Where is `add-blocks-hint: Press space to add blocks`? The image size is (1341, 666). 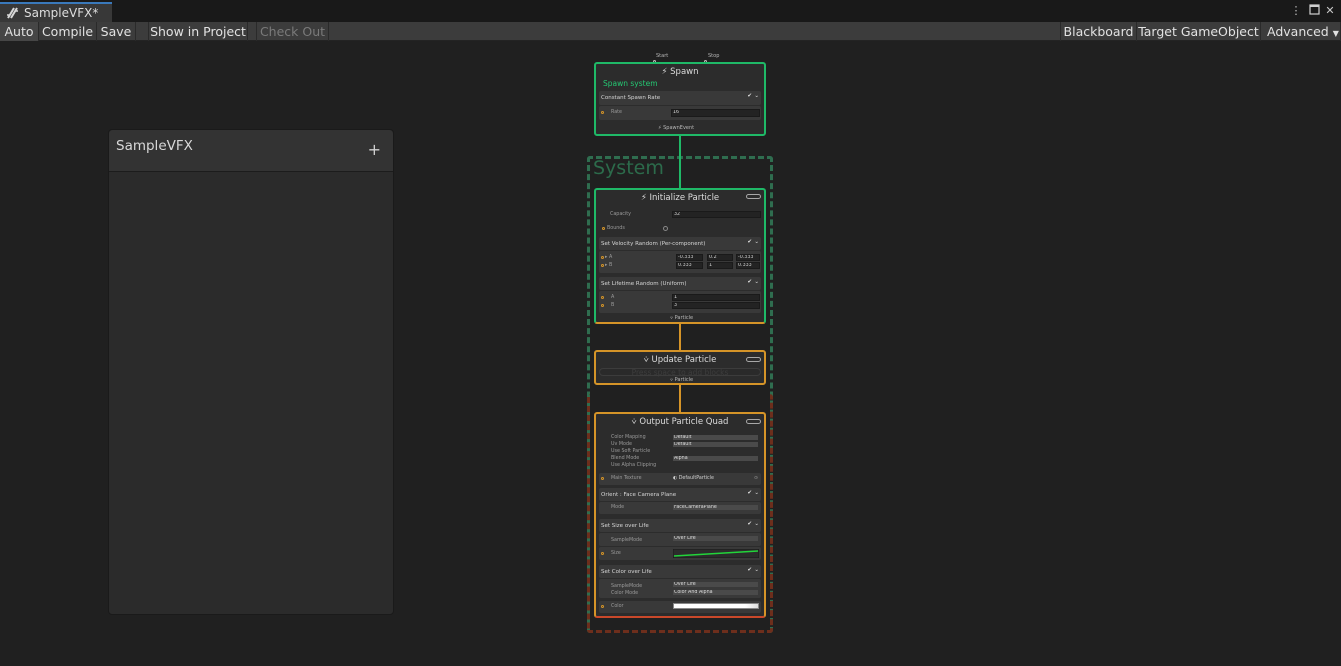
add-blocks-hint: Press space to add blocks is located at coordinates (680, 372).